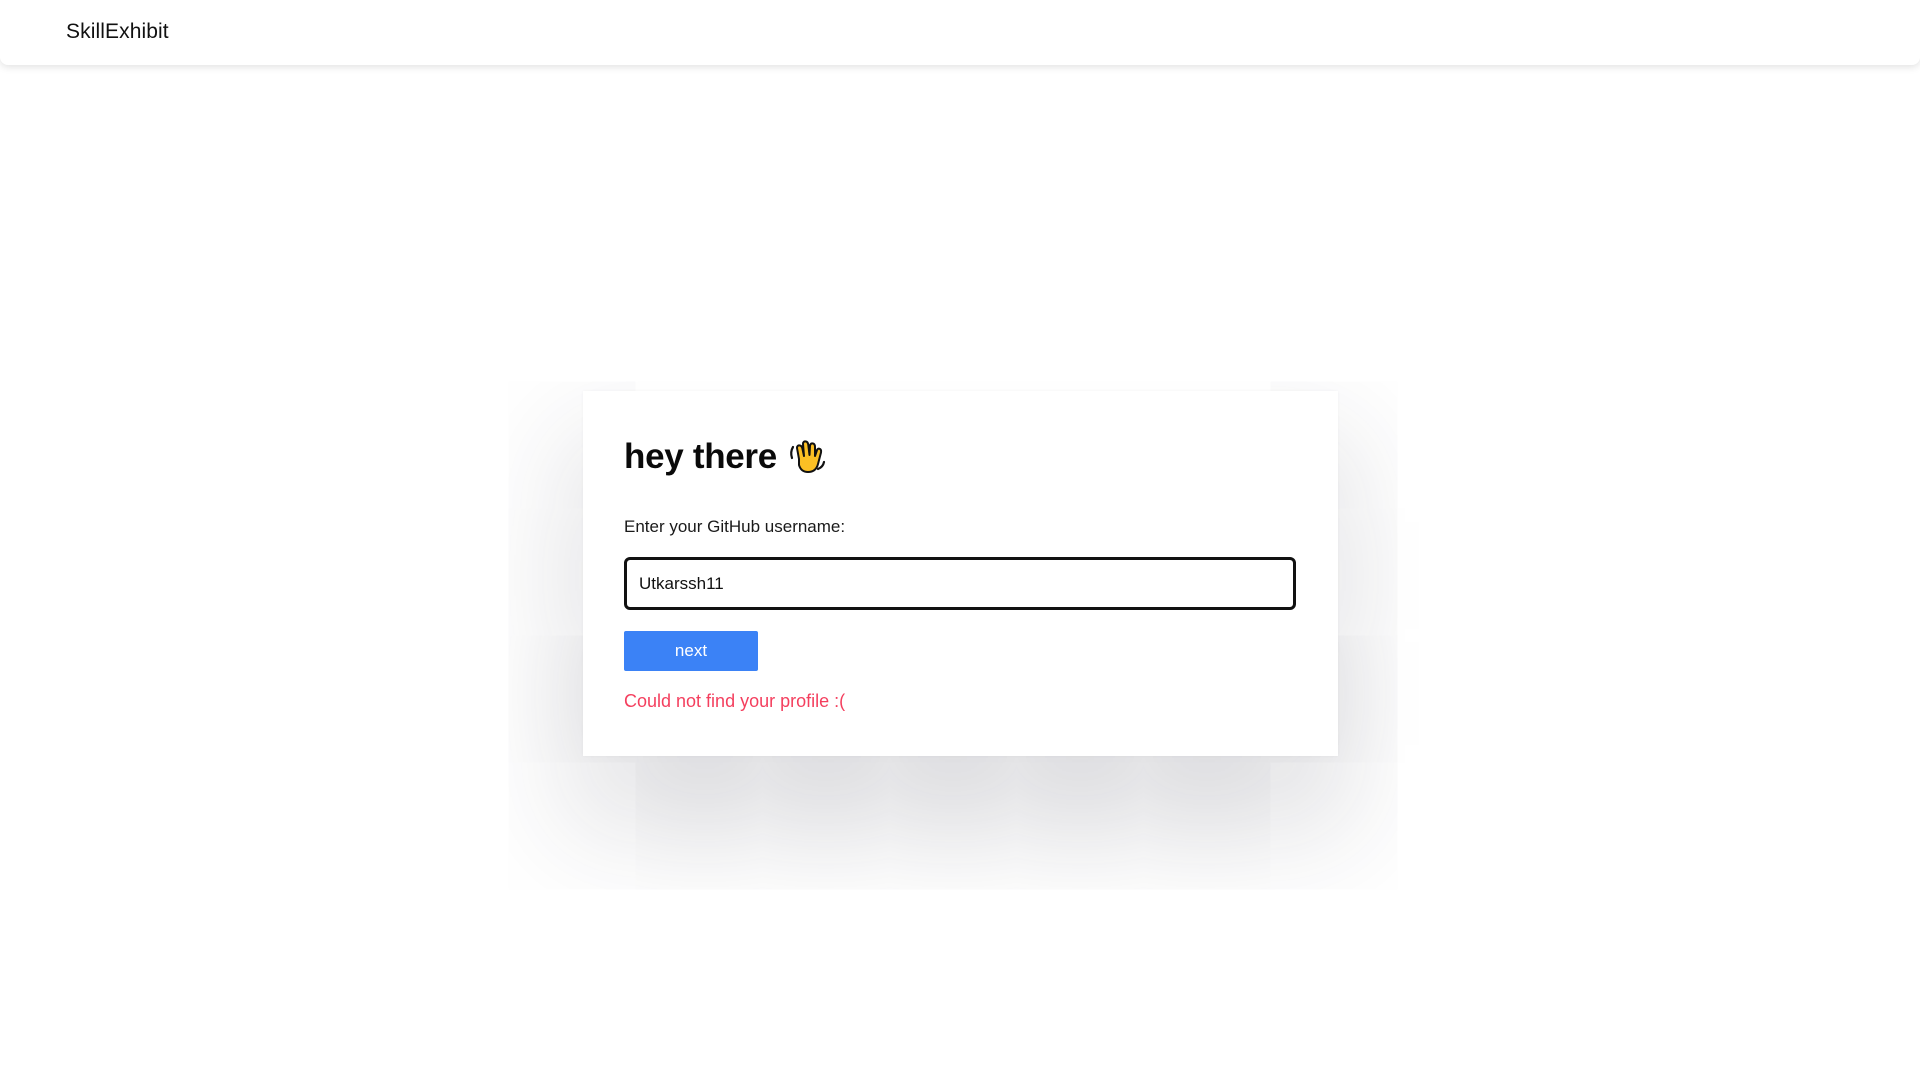  What do you see at coordinates (691, 651) in the screenshot?
I see `next-button: next` at bounding box center [691, 651].